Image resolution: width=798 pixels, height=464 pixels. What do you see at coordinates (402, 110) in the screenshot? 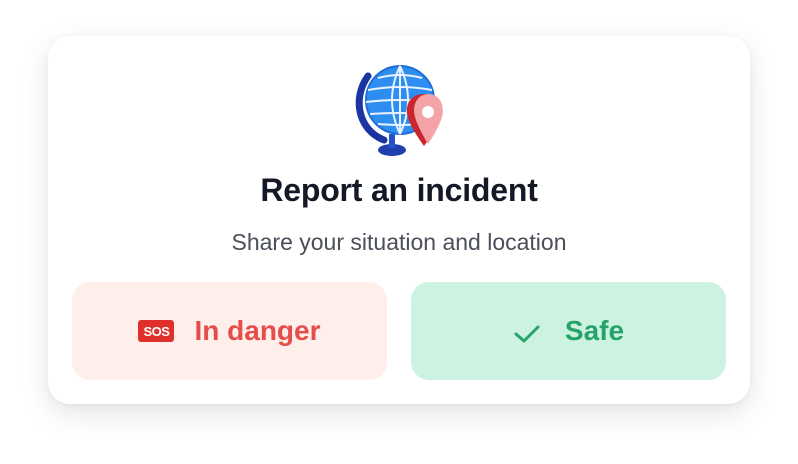
I see `globe-with-location-pin-icon` at bounding box center [402, 110].